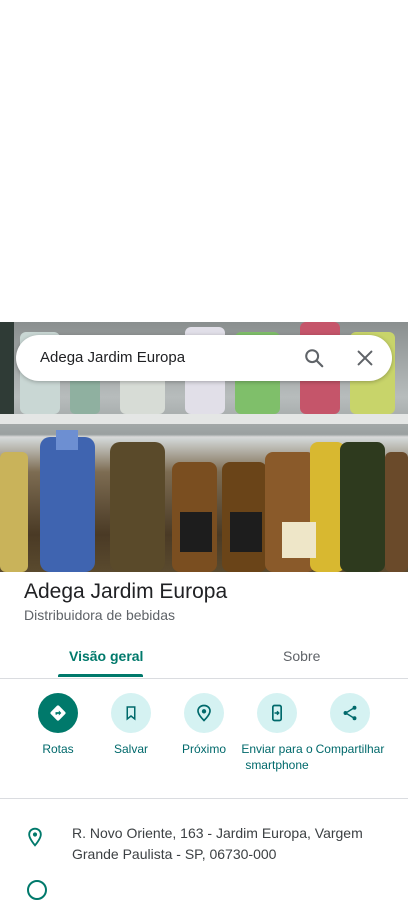 Image resolution: width=408 pixels, height=900 pixels. Describe the element at coordinates (35, 837) in the screenshot. I see `location-pin-icon` at that location.